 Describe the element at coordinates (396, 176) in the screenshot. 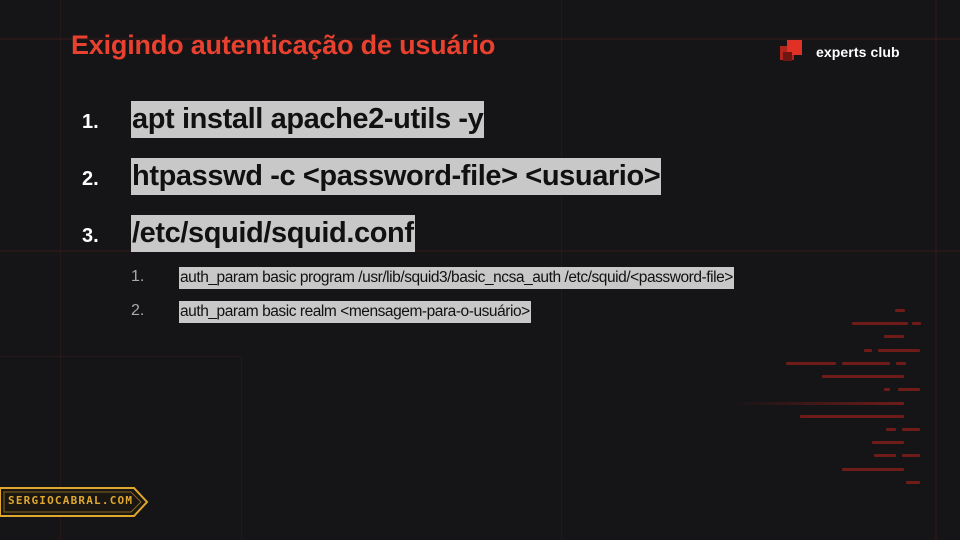

I see `step-command: htpasswd -c <password-file> <usuario>` at that location.